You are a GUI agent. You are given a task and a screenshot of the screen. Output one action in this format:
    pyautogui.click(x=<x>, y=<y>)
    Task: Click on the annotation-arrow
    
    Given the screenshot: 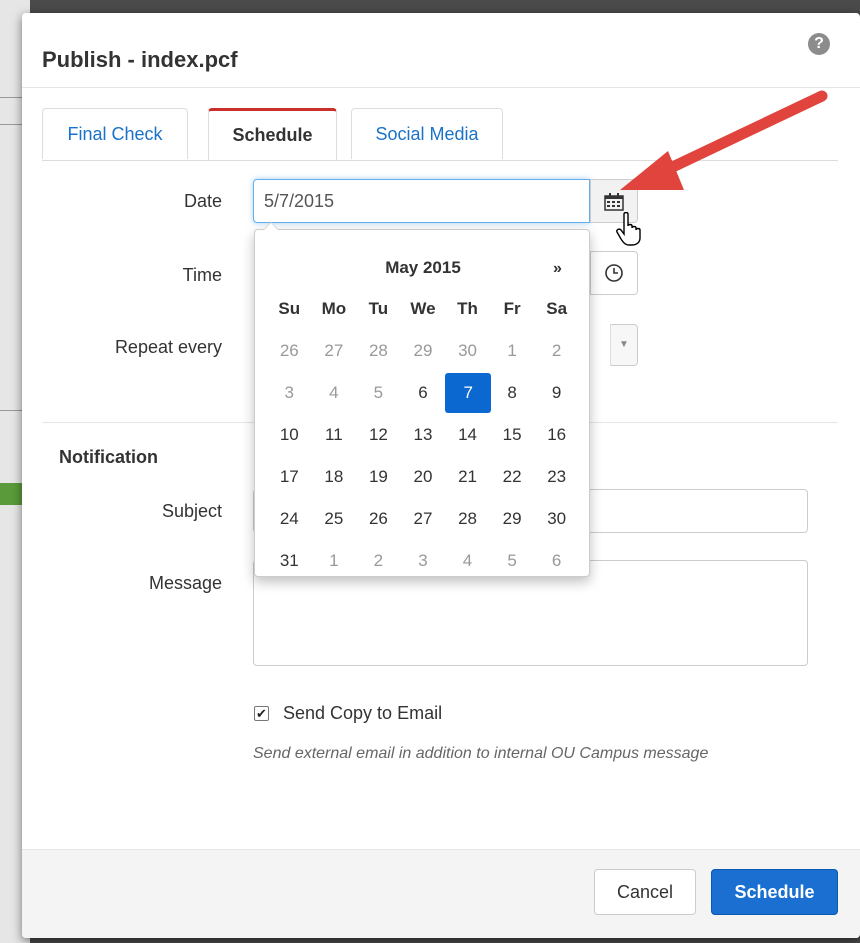 What is the action you would take?
    pyautogui.click(x=724, y=140)
    